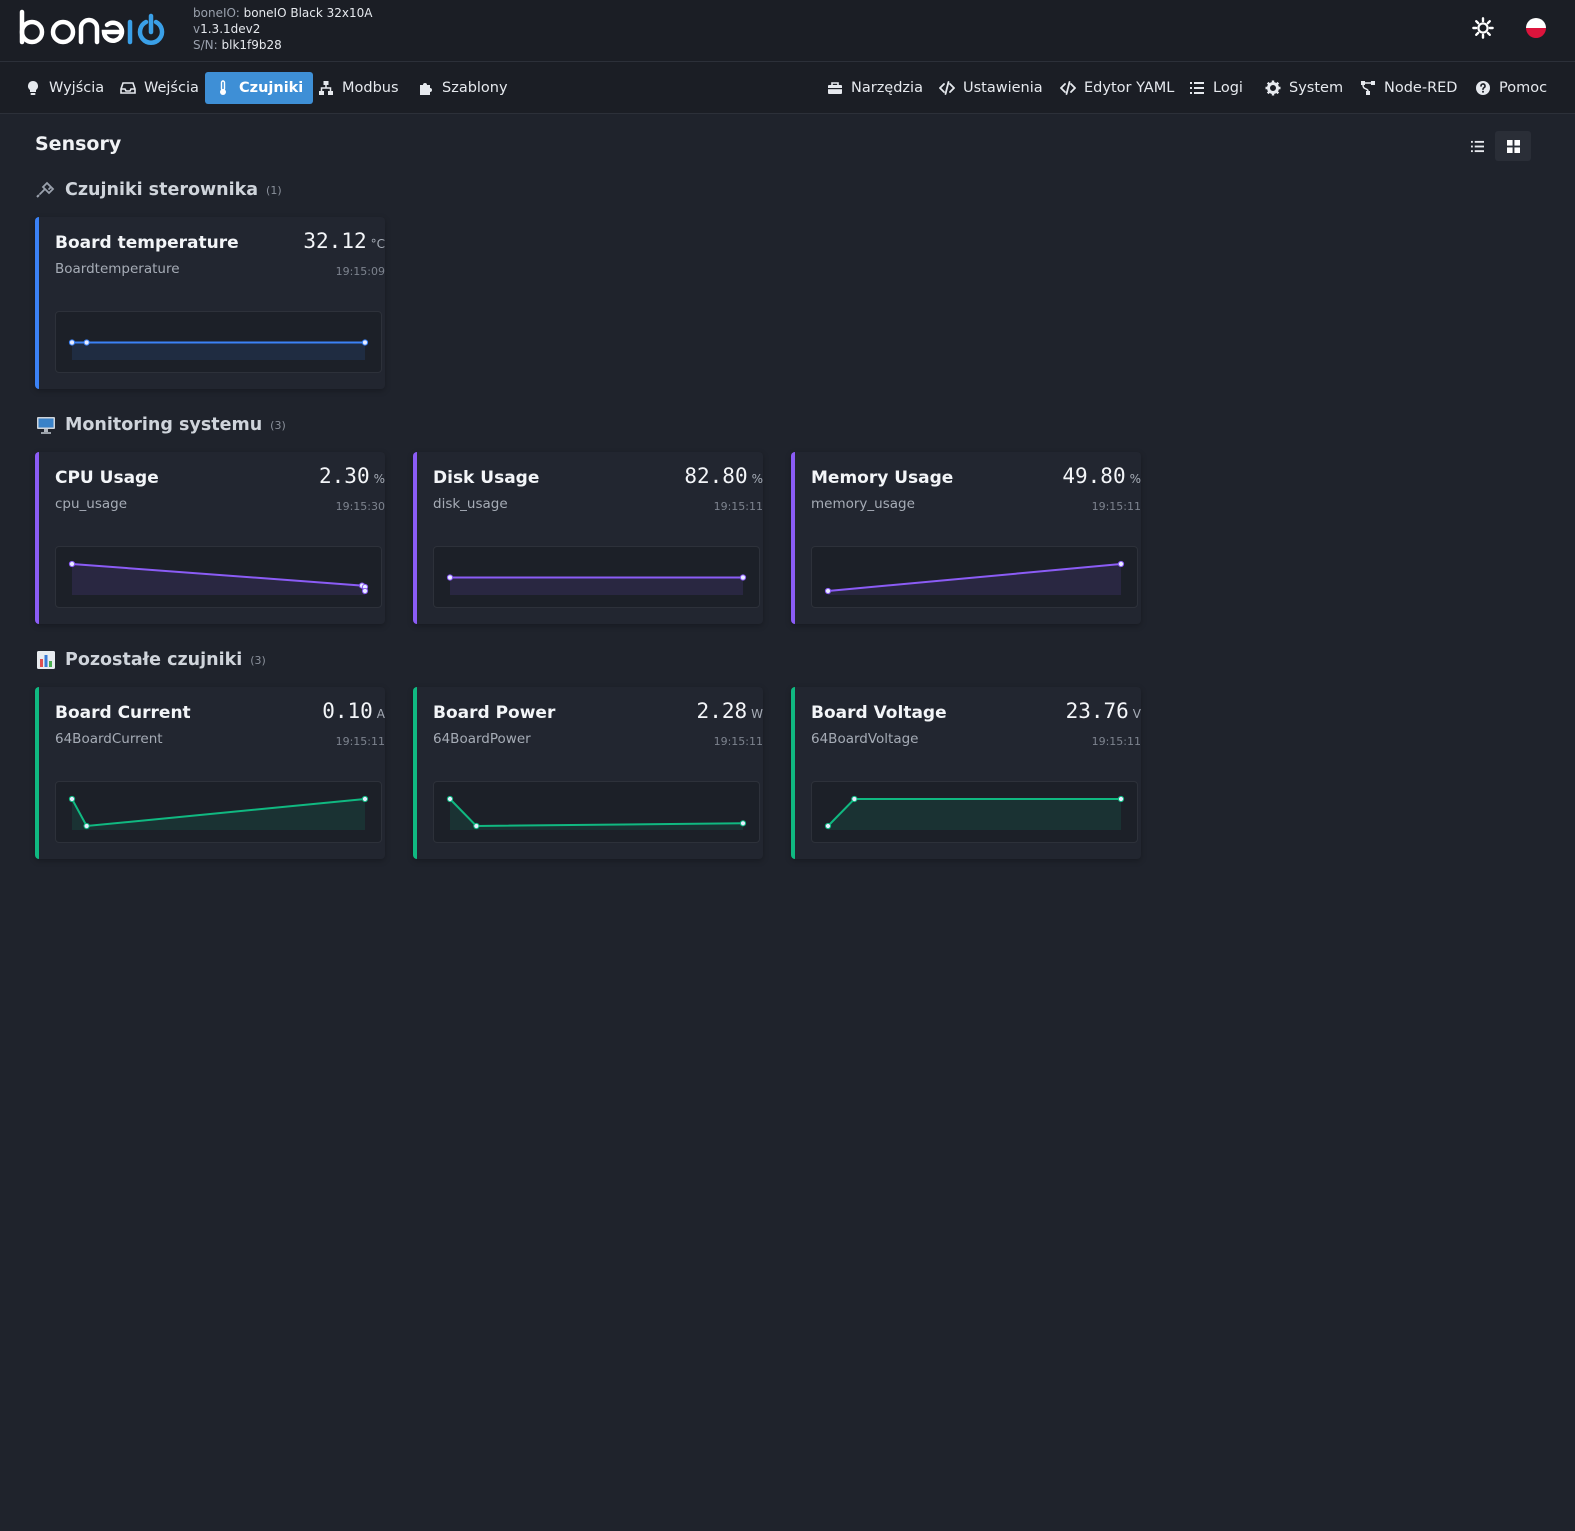  Describe the element at coordinates (95, 29) in the screenshot. I see `boneio-logo` at that location.